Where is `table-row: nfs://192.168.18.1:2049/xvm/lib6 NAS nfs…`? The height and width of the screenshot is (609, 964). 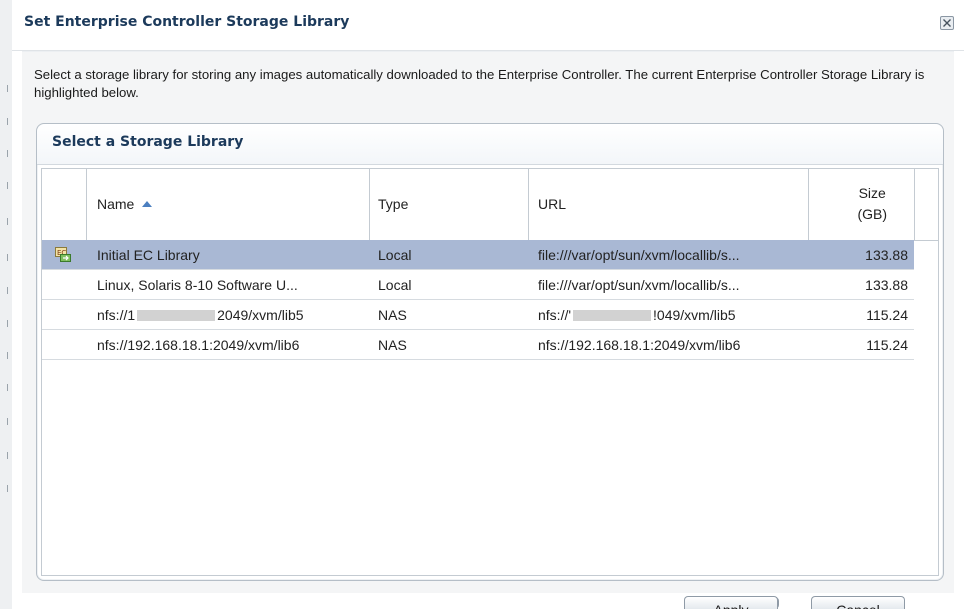 table-row: nfs://192.168.18.1:2049/xvm/lib6 NAS nfs… is located at coordinates (478, 345).